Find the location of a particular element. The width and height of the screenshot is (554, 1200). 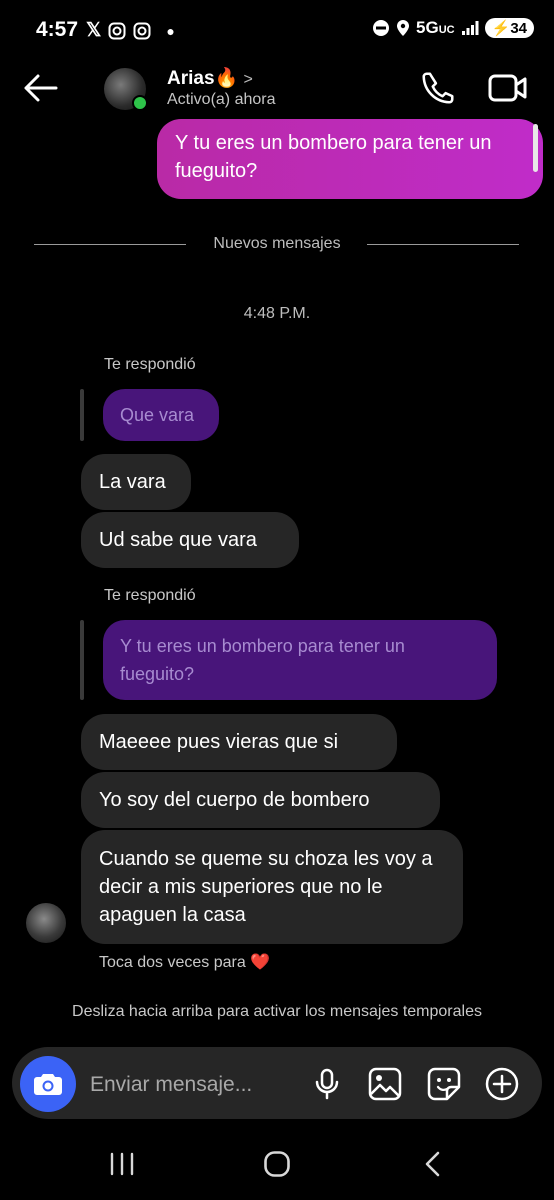

plus-circle-icon is located at coordinates (502, 1084).